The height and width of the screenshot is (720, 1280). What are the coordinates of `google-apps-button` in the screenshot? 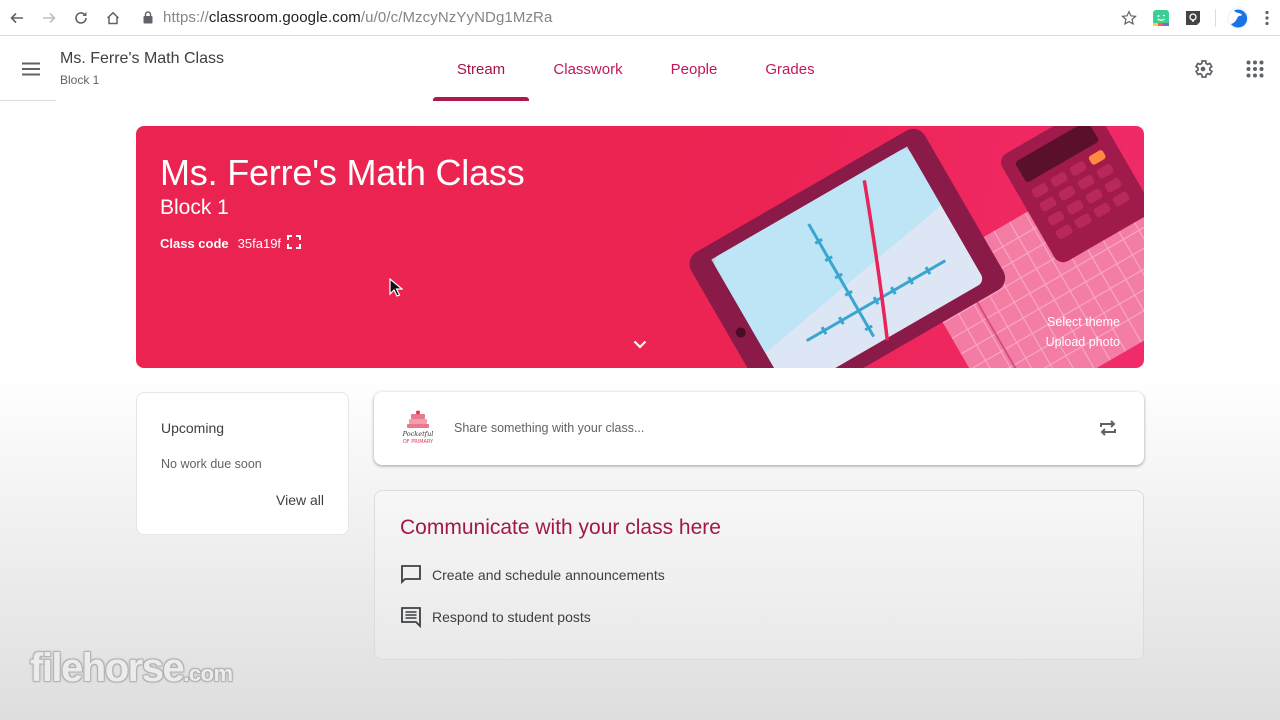 It's located at (1255, 69).